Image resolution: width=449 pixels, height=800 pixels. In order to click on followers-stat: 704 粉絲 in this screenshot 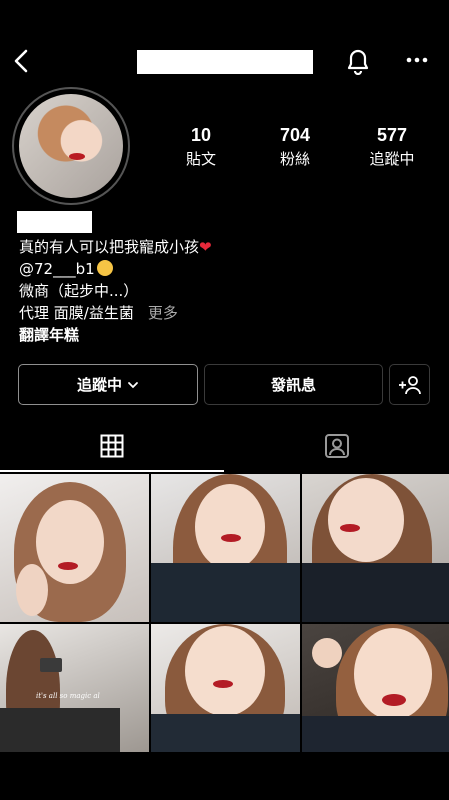, I will do `click(295, 147)`.